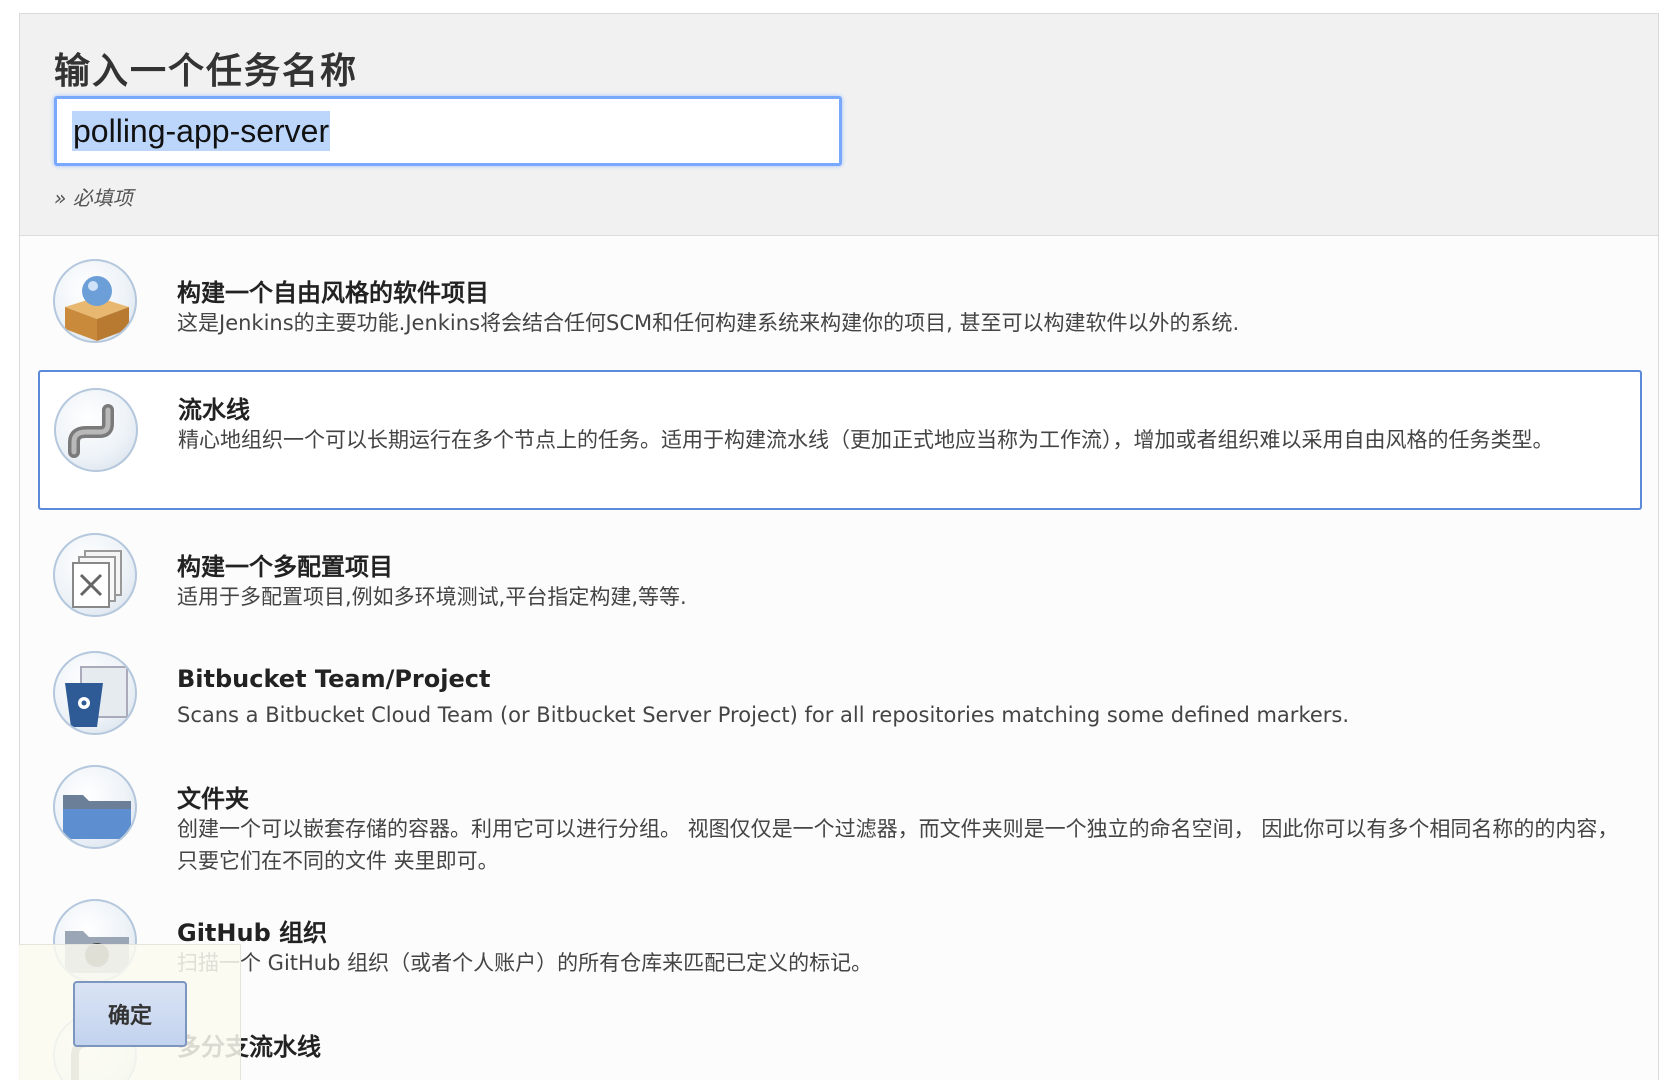 The image size is (1668, 1080). I want to click on item-name-field: polling-app-server, so click(448, 131).